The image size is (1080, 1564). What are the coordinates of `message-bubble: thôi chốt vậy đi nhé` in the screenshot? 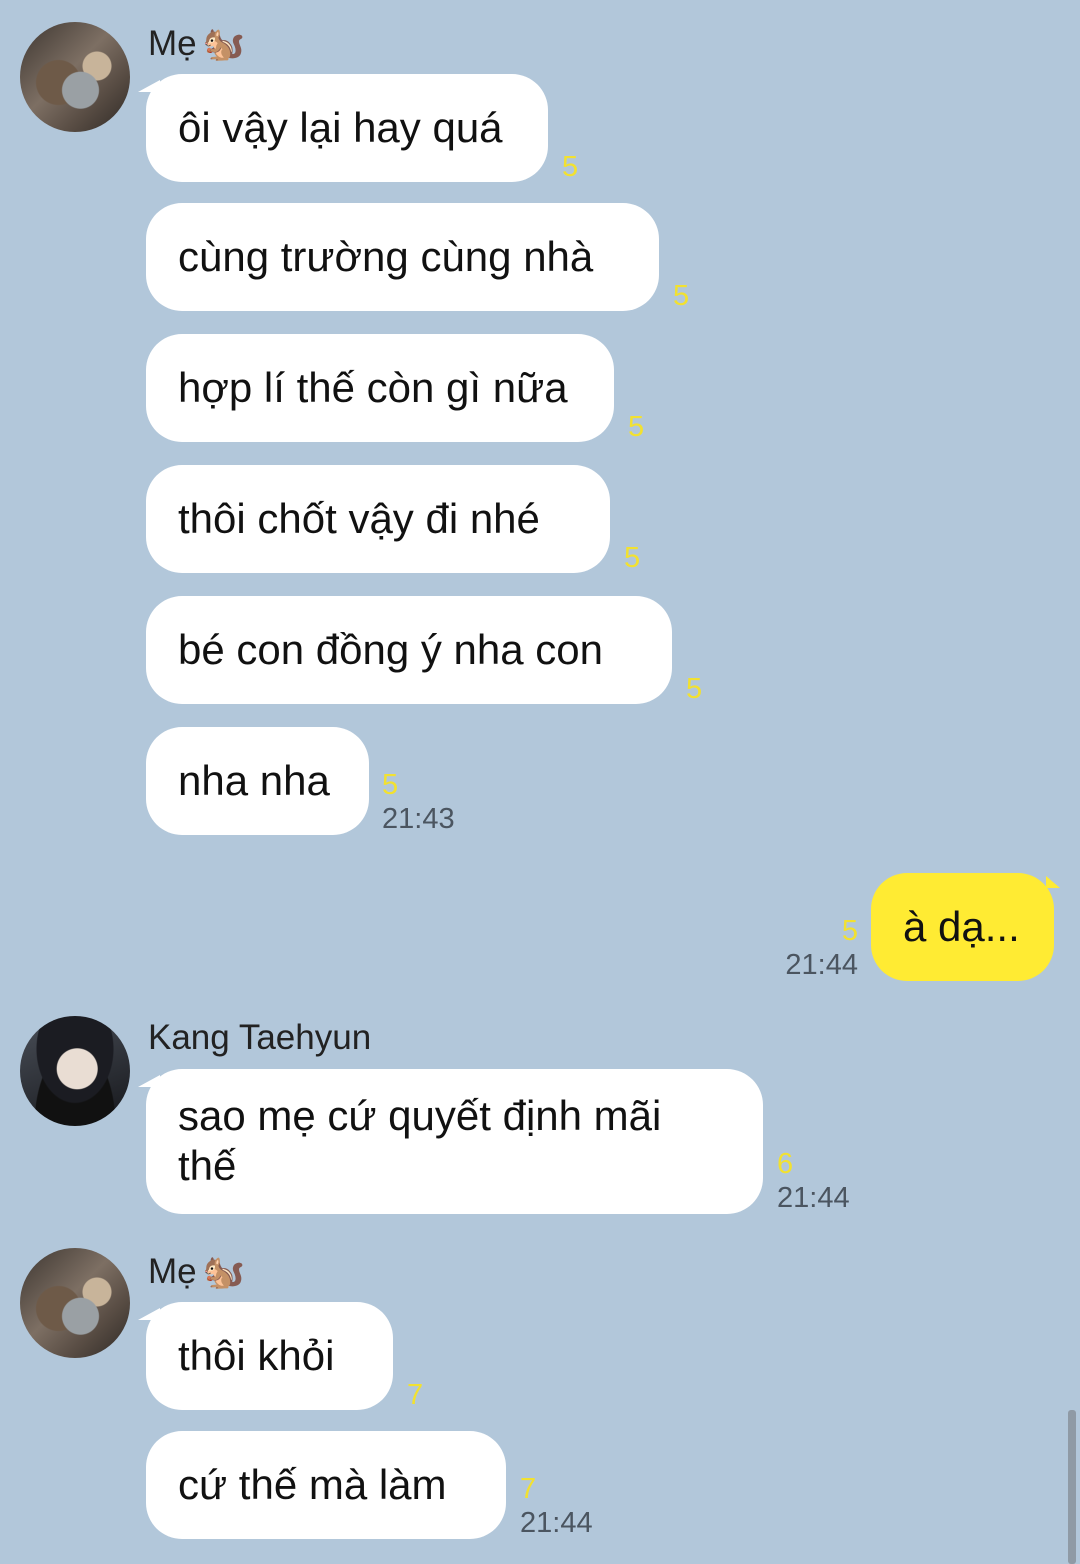 It's located at (378, 519).